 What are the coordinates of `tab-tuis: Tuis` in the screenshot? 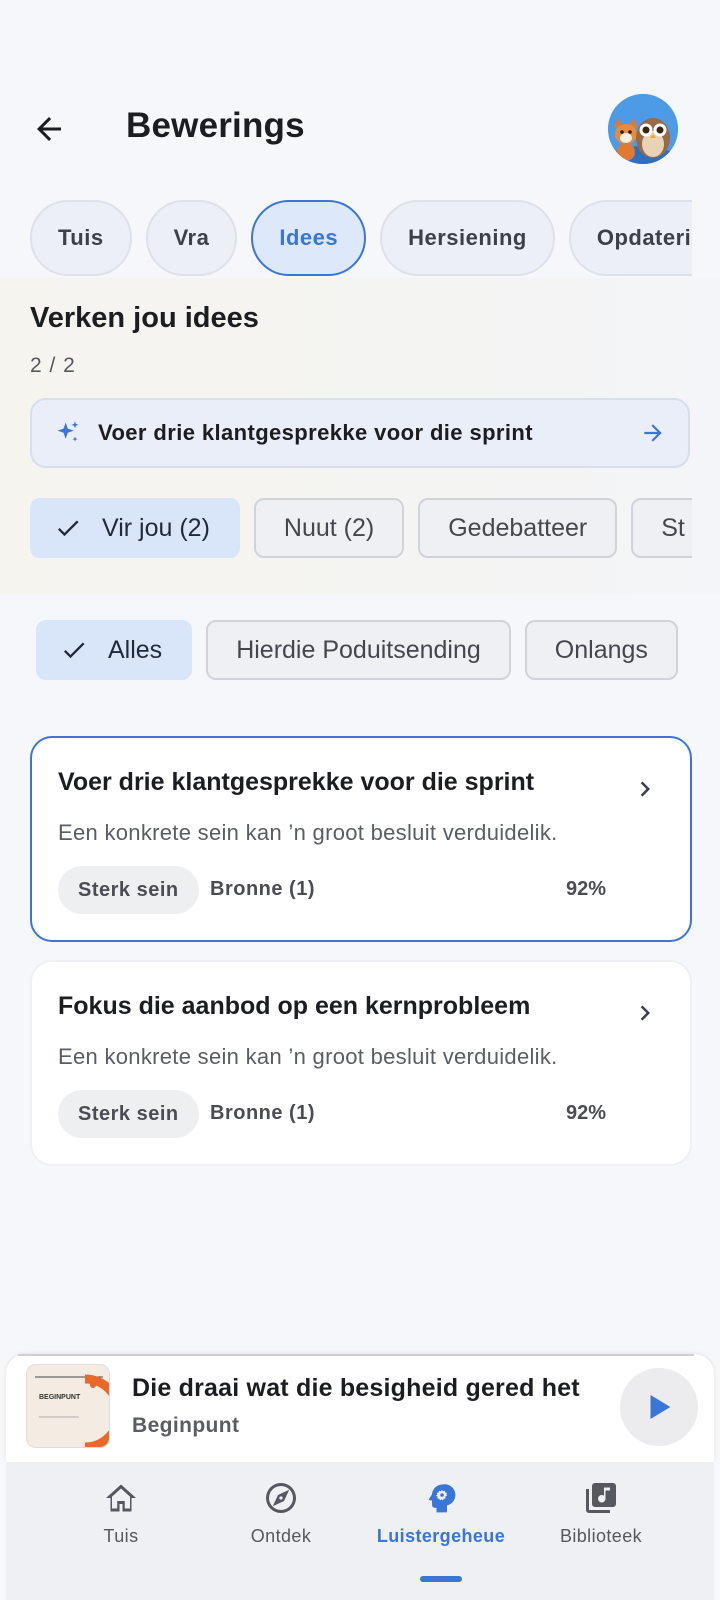 It's located at (81, 238).